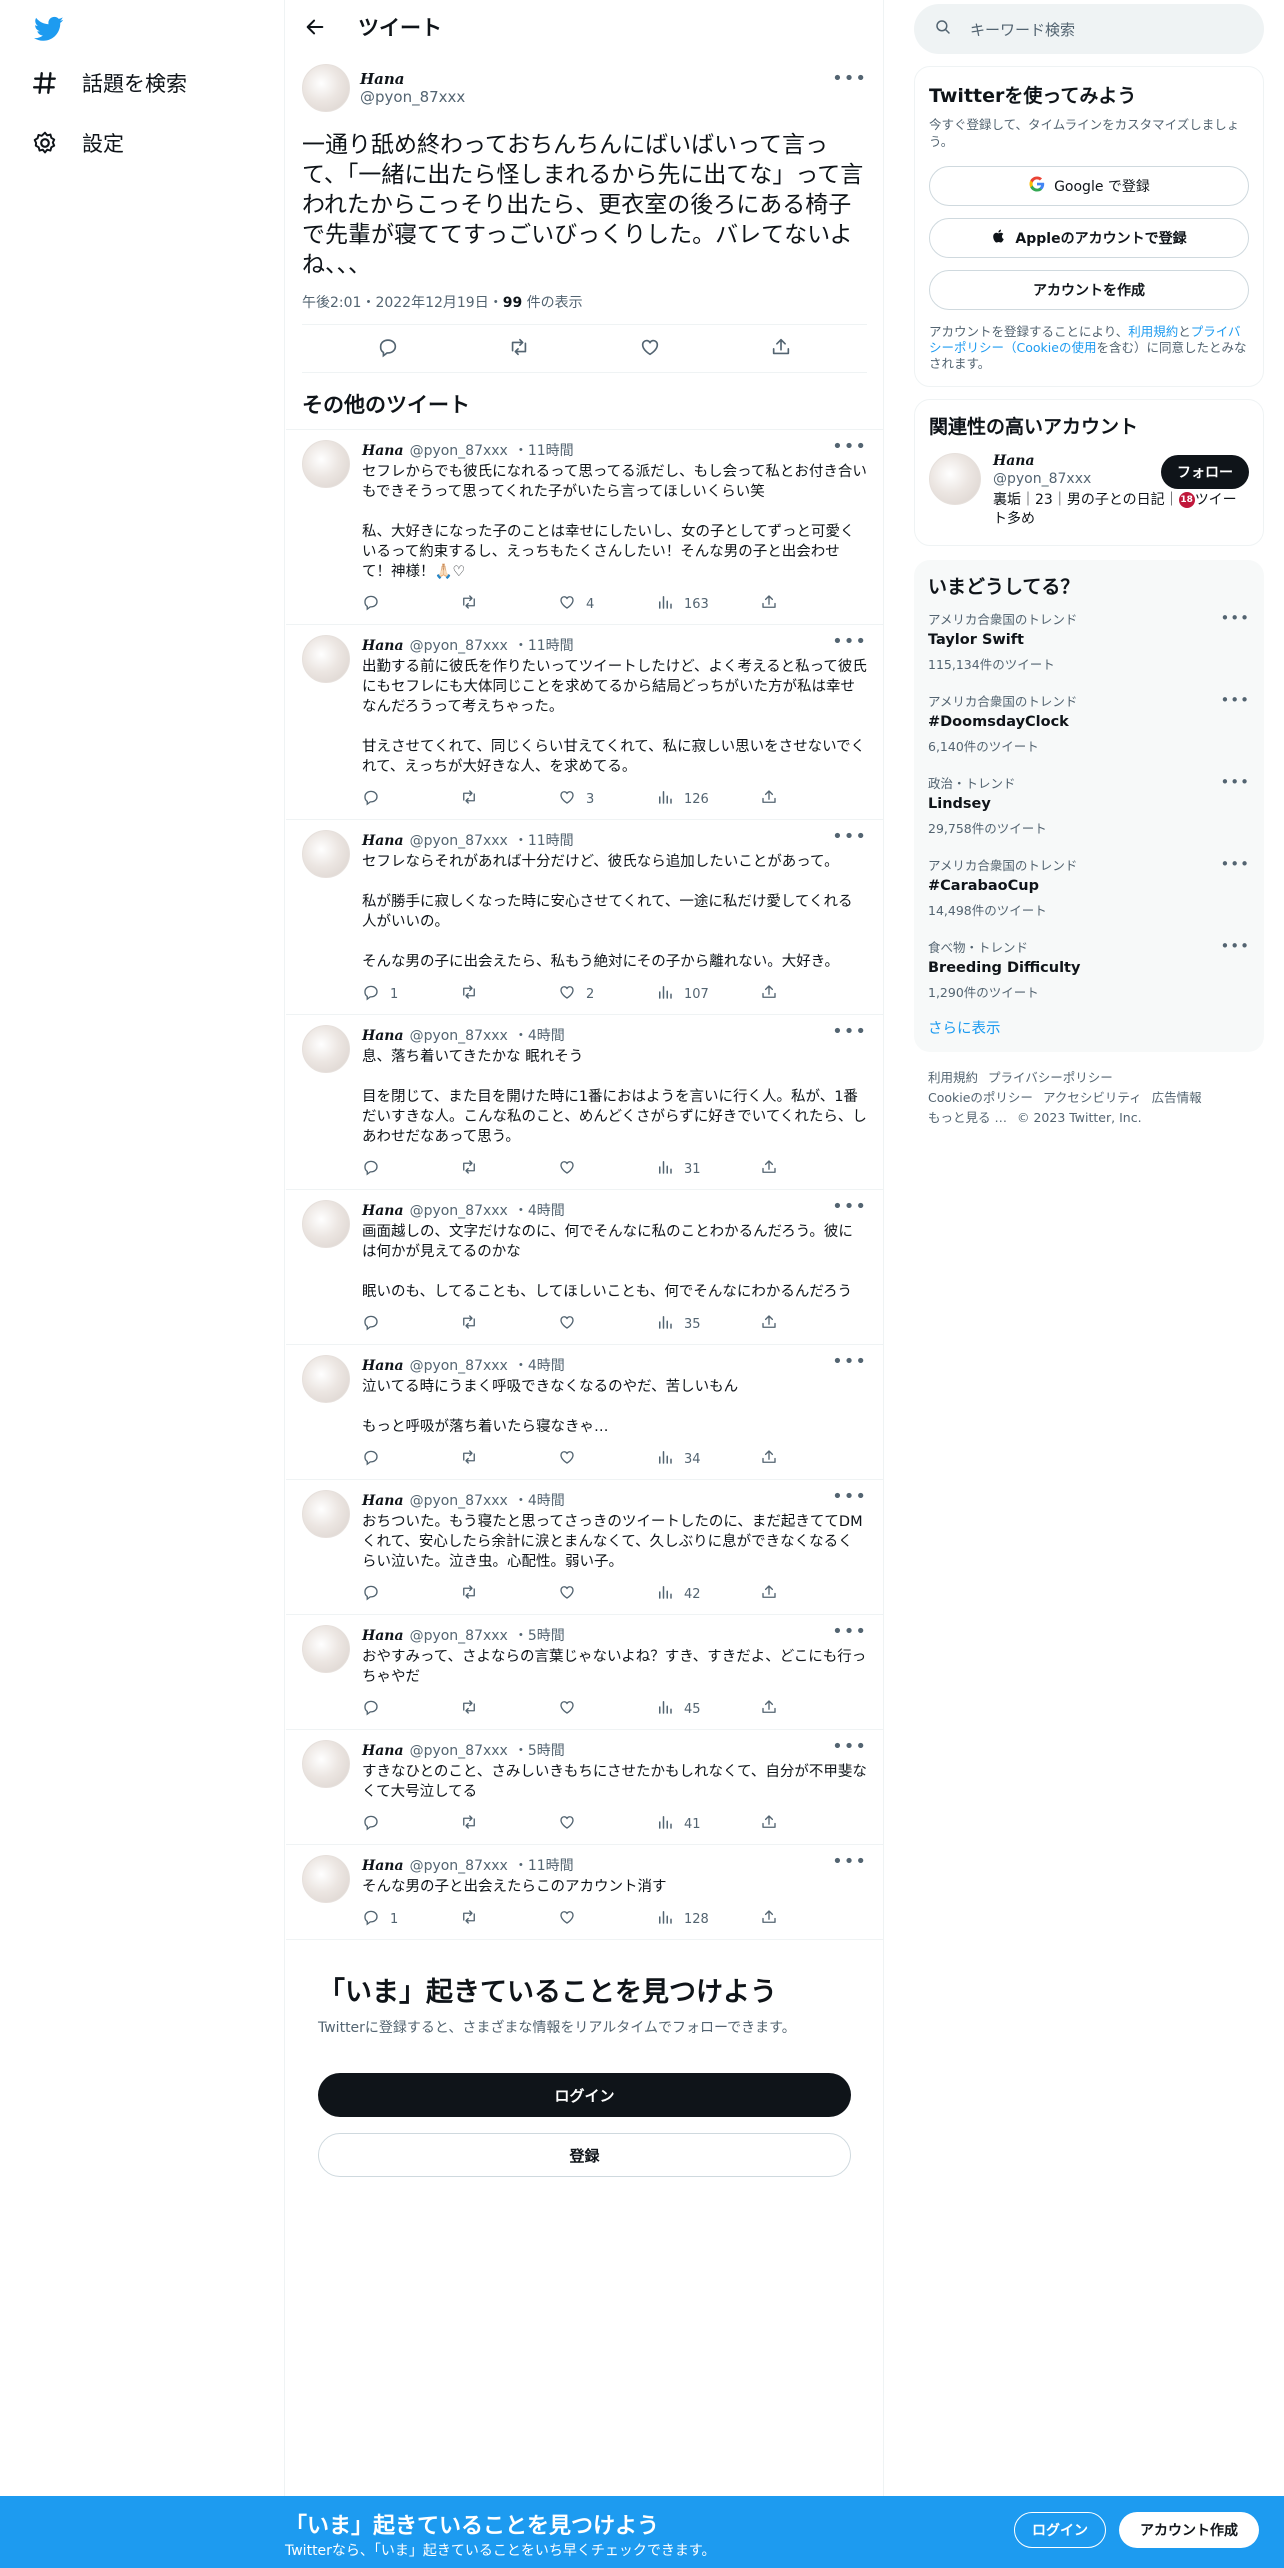  I want to click on share-icon, so click(781, 349).